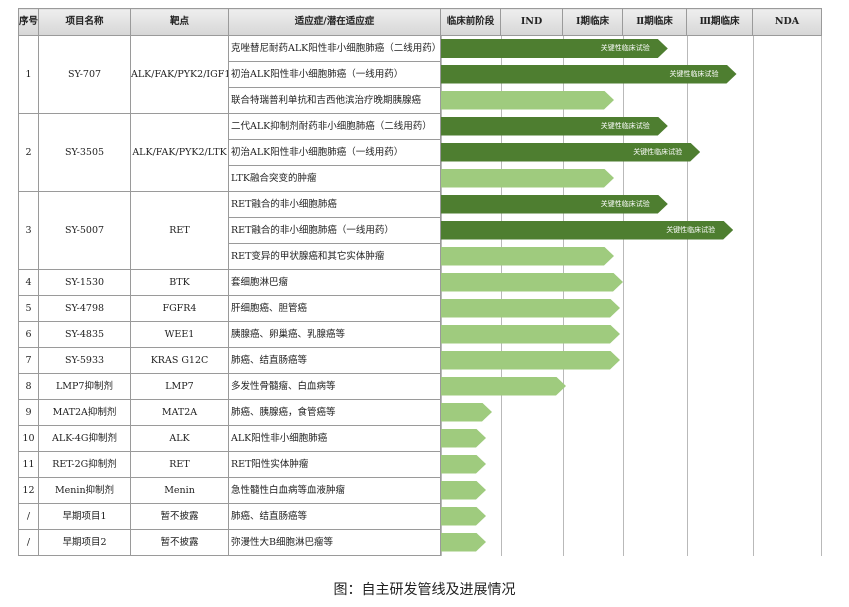 The height and width of the screenshot is (607, 849). What do you see at coordinates (334, 48) in the screenshot?
I see `indication-cell: 克唑替尼耐药ALK阳性非小细胞肺癌（二线用药）` at bounding box center [334, 48].